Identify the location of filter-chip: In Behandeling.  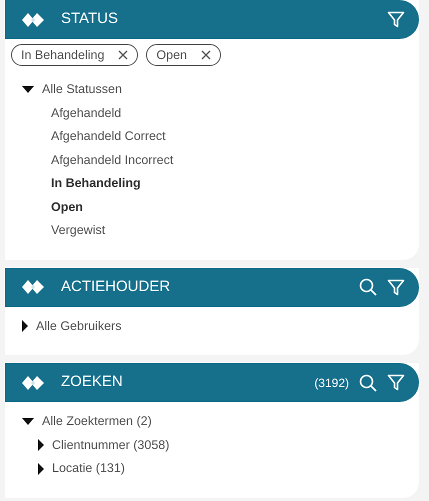
(74, 55).